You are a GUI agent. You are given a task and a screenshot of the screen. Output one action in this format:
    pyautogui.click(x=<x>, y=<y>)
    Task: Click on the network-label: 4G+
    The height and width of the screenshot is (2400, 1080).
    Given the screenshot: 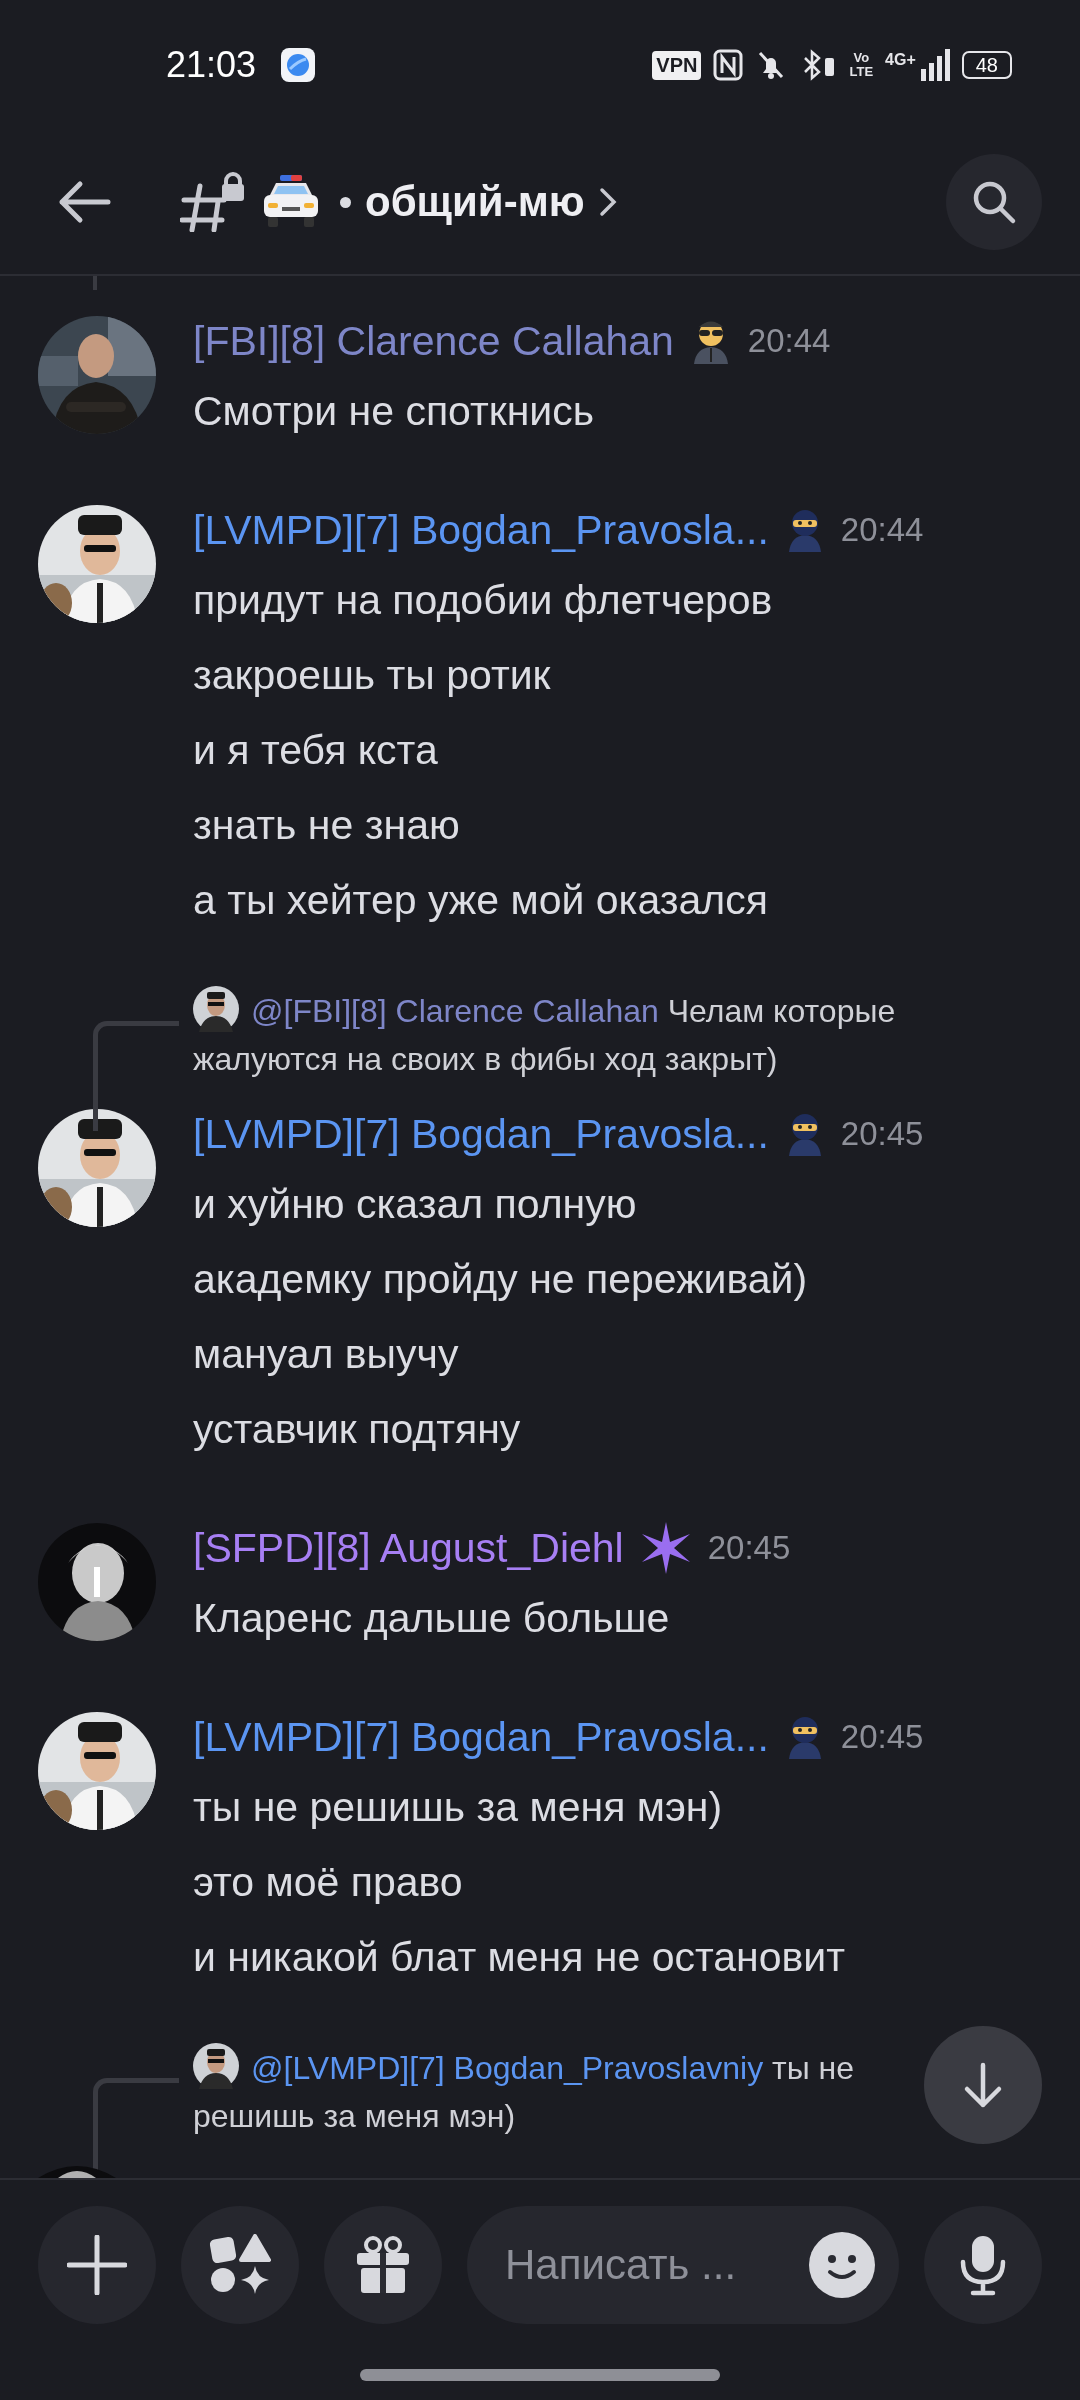 What is the action you would take?
    pyautogui.click(x=900, y=60)
    